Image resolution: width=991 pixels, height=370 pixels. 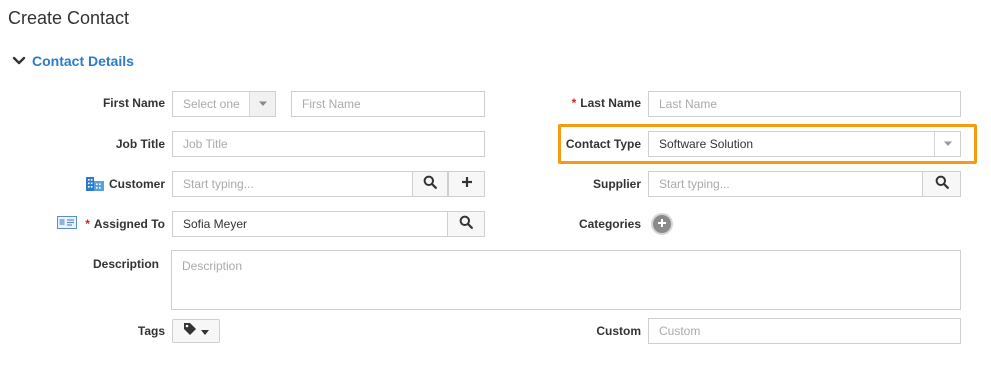 What do you see at coordinates (19, 61) in the screenshot?
I see `chevron-down-icon` at bounding box center [19, 61].